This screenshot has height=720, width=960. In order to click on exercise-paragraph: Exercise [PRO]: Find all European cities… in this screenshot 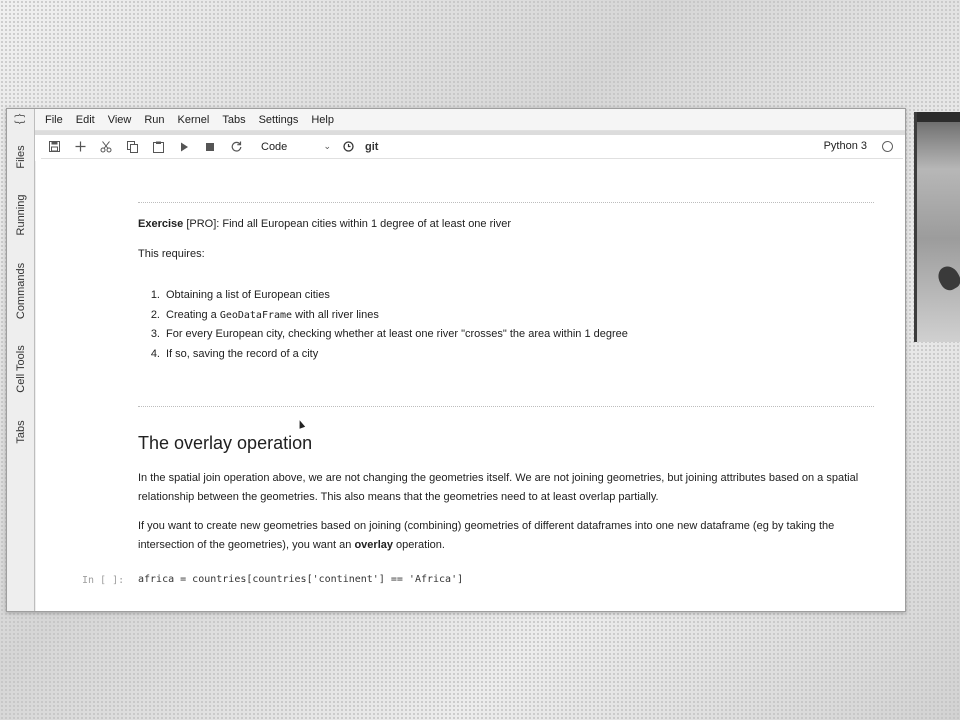, I will do `click(503, 224)`.